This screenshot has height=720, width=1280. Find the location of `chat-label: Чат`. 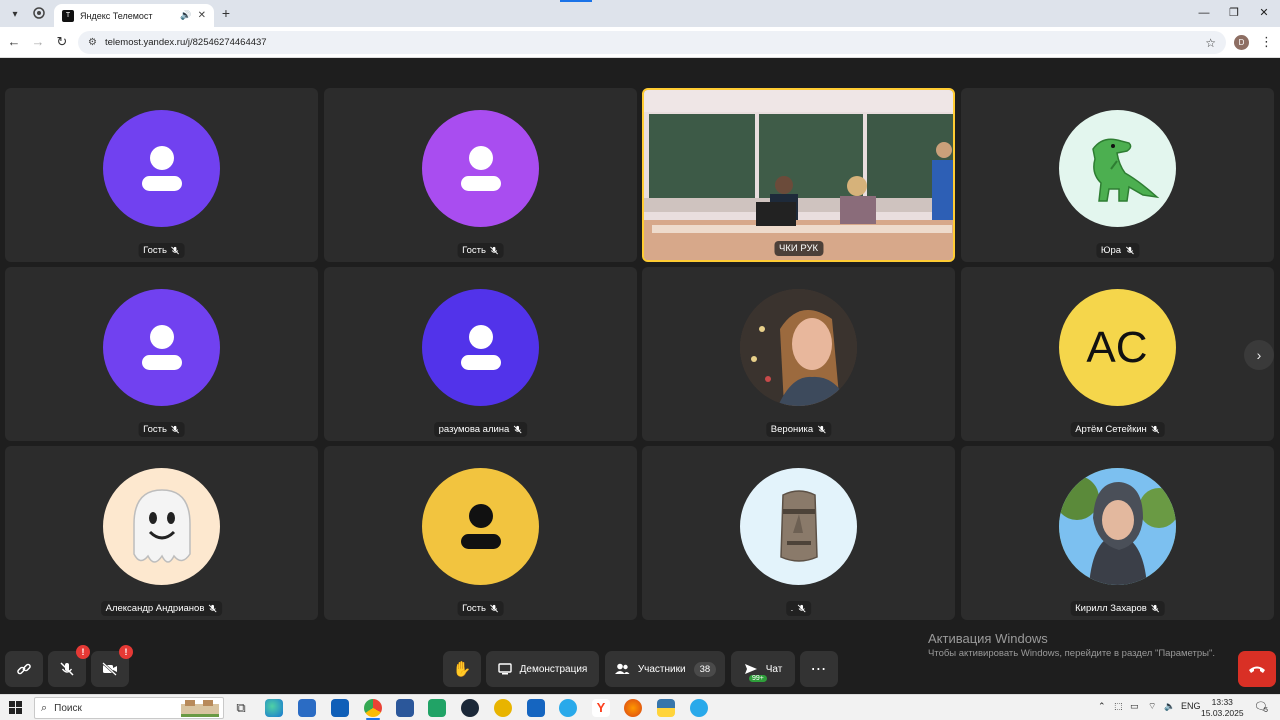

chat-label: Чат is located at coordinates (774, 669).